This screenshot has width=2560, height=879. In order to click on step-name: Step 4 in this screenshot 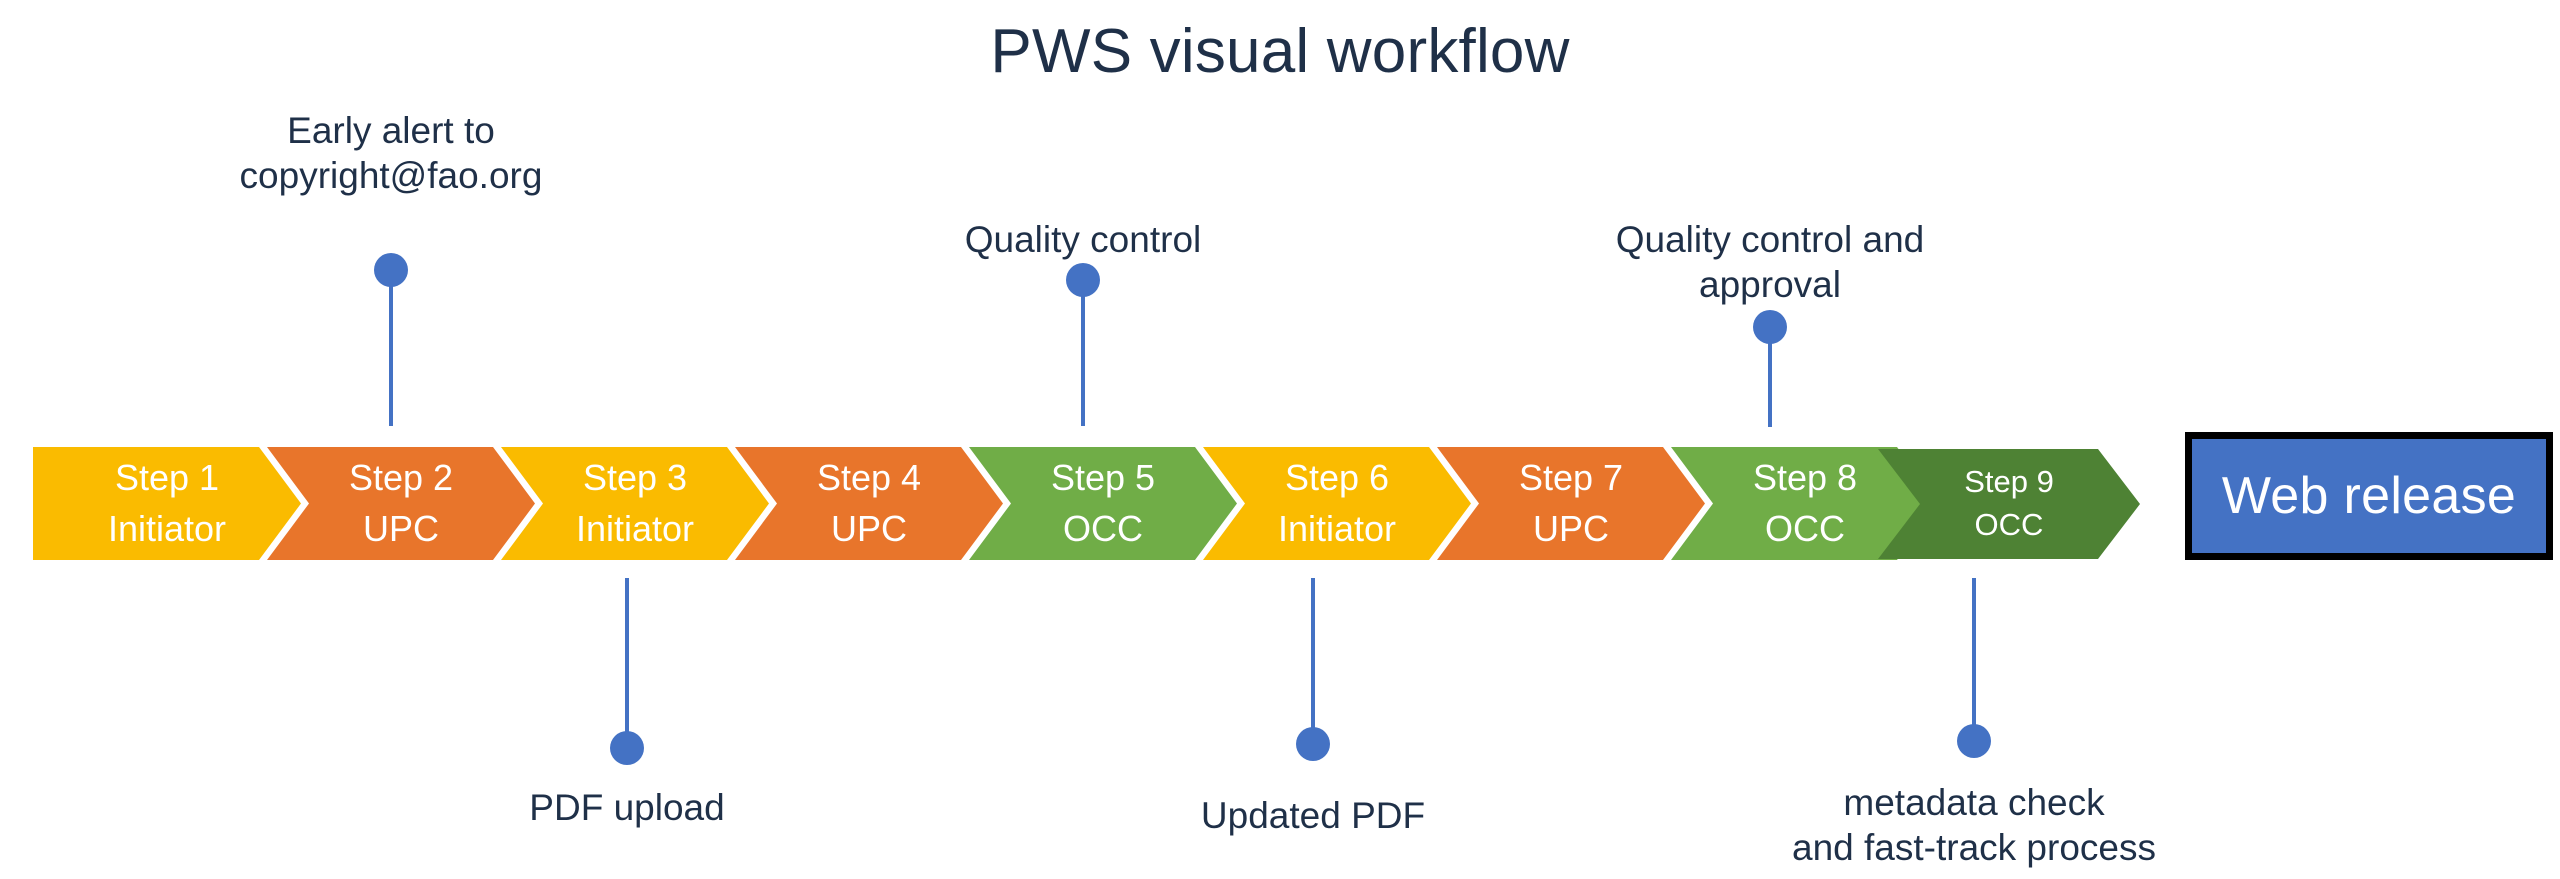, I will do `click(869, 478)`.